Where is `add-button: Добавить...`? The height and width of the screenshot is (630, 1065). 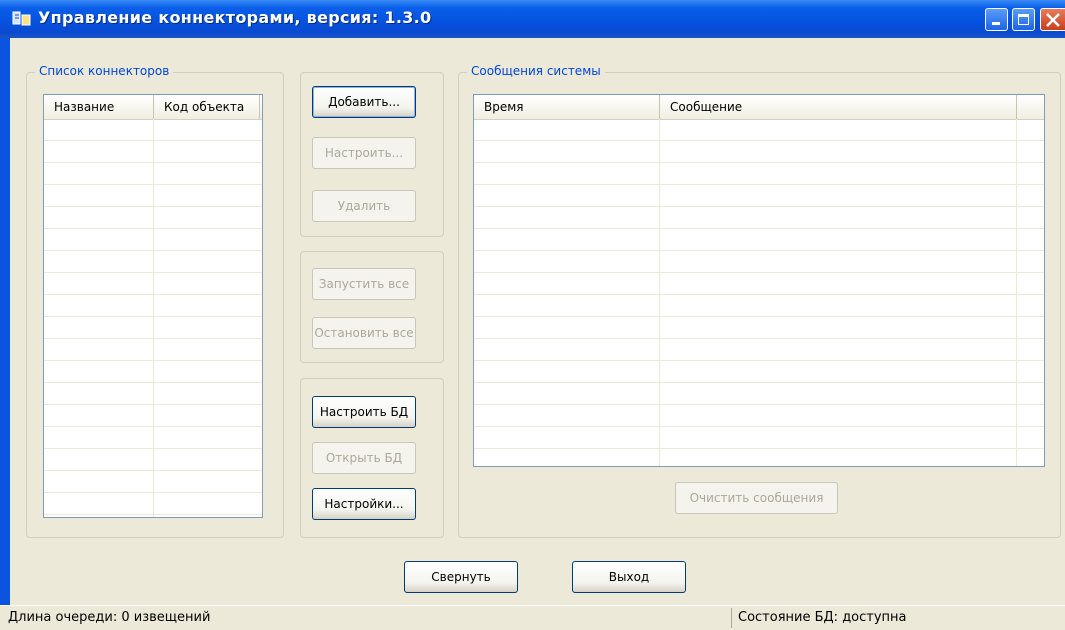
add-button: Добавить... is located at coordinates (364, 102).